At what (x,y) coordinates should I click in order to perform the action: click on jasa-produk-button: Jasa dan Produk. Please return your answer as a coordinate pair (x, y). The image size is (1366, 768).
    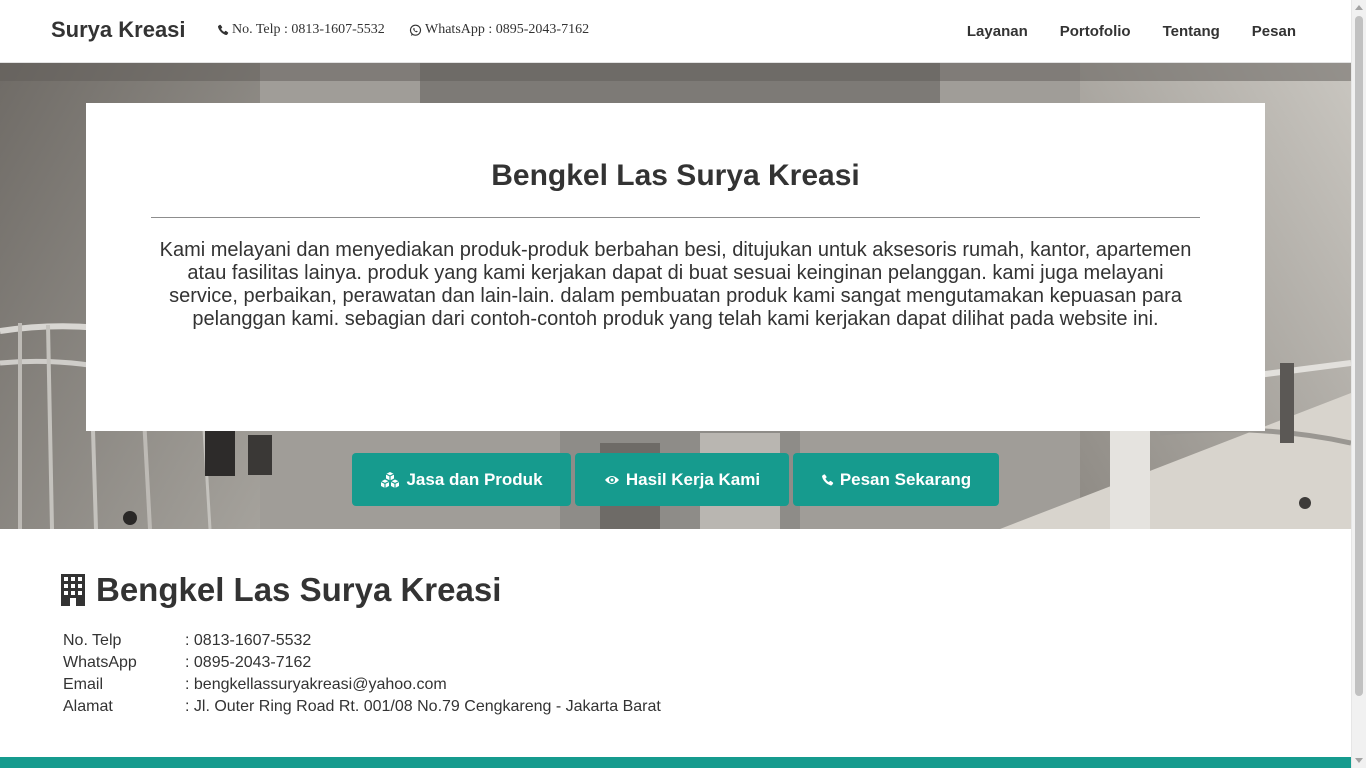
    Looking at the image, I should click on (461, 479).